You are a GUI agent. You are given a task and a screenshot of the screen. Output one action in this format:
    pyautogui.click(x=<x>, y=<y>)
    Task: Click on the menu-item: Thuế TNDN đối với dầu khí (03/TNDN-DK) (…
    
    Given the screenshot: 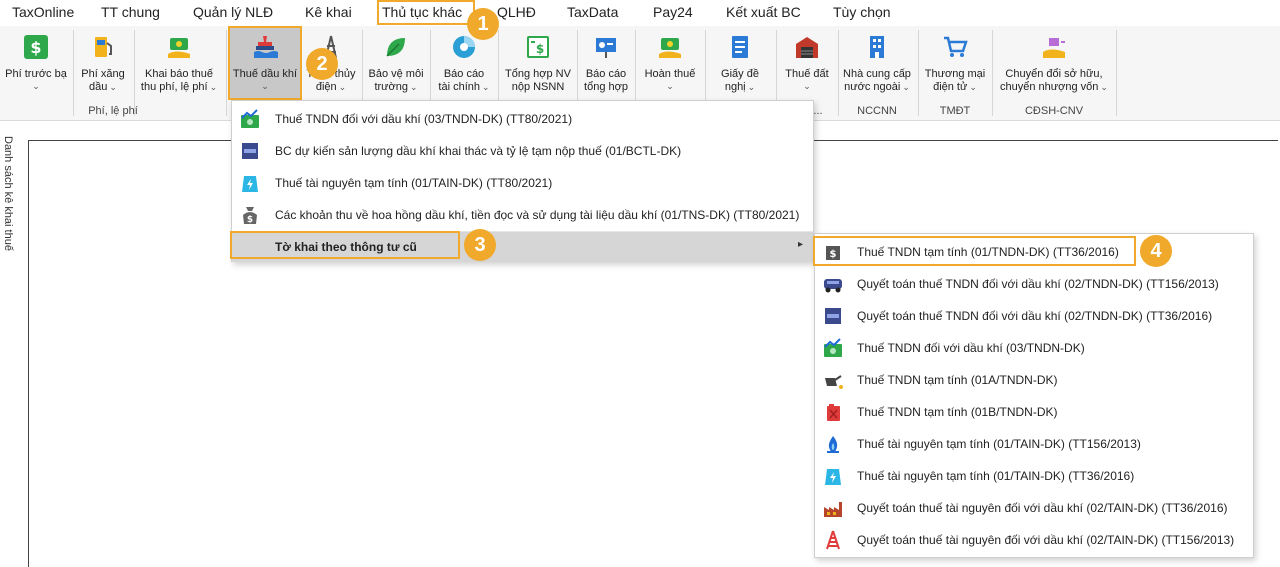 What is the action you would take?
    pyautogui.click(x=522, y=119)
    